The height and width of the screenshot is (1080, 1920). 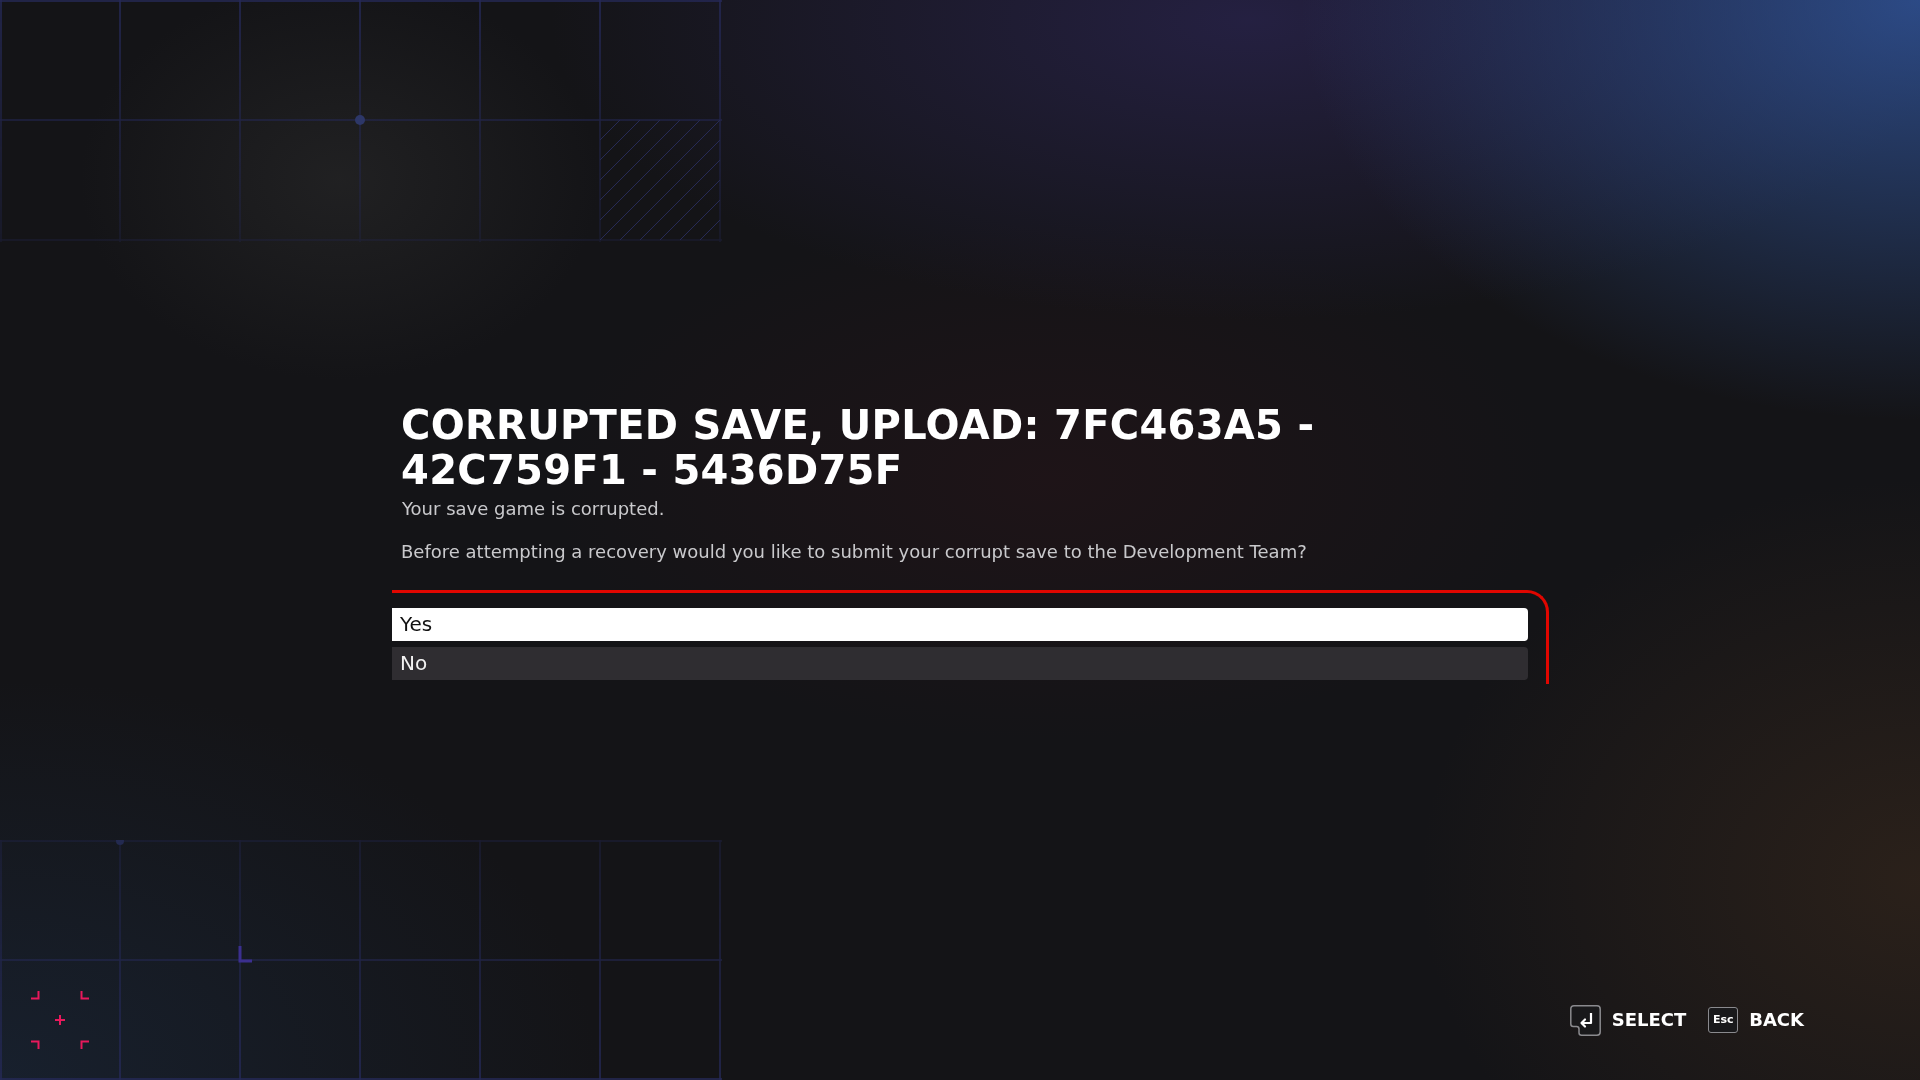 I want to click on crosshair-icon, so click(x=60, y=1020).